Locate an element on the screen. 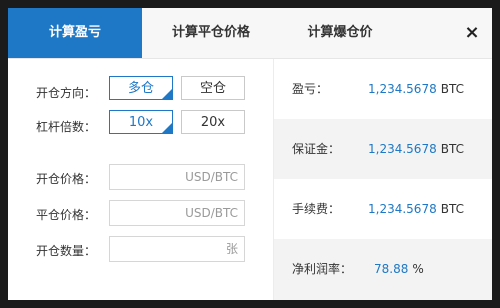  open-price-label: 开仓价格： is located at coordinates (66, 179).